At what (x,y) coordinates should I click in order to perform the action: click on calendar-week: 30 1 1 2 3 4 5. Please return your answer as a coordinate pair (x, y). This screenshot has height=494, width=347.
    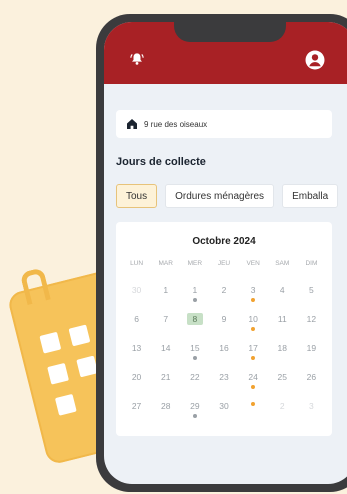
    Looking at the image, I should click on (224, 294).